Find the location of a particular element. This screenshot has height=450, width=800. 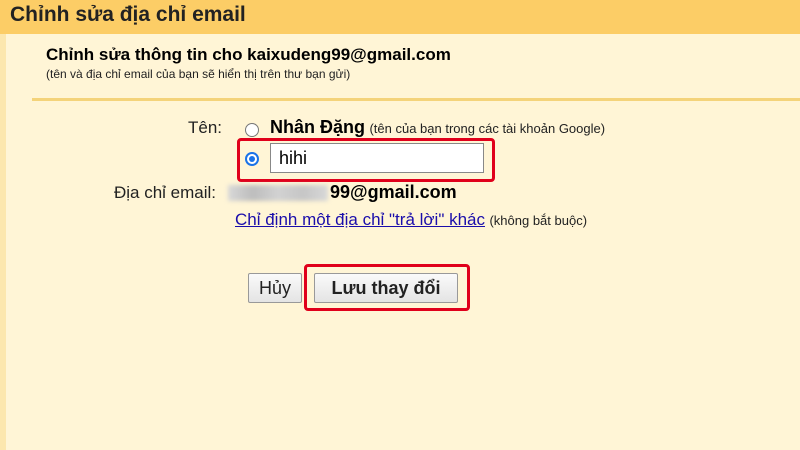

email-value-text: 99@gmail.com is located at coordinates (393, 192).